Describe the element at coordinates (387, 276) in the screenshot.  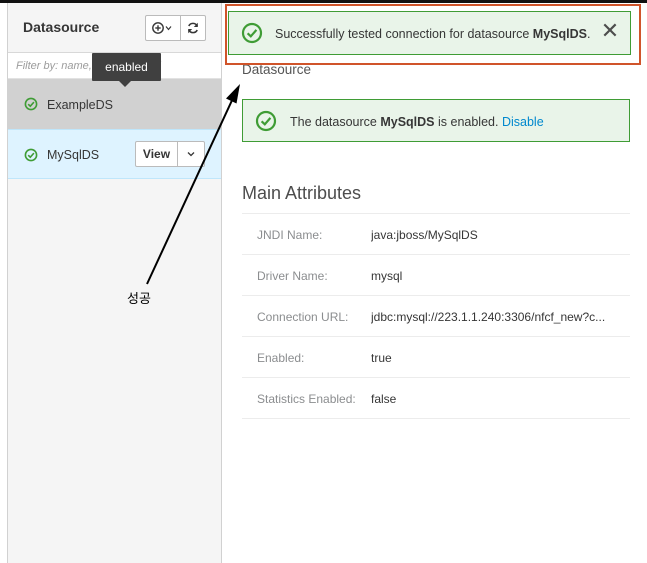
I see `attribute-value: mysql` at that location.